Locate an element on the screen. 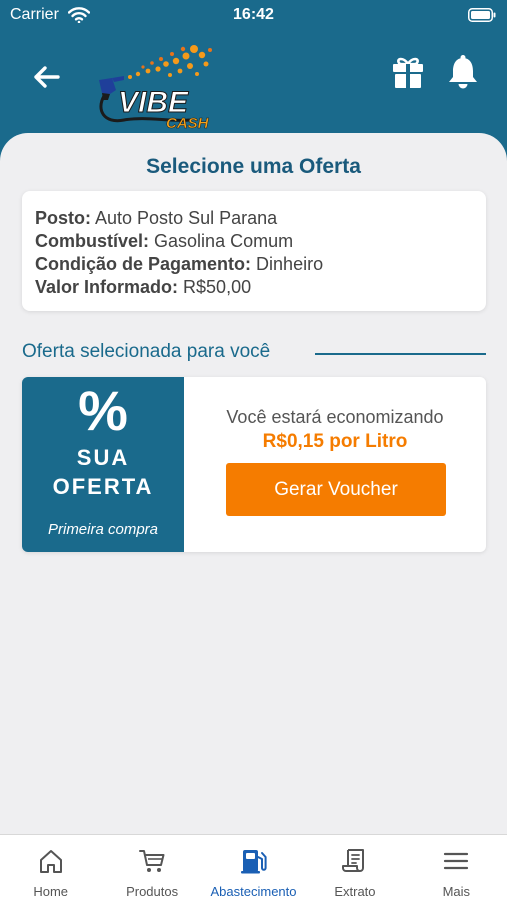 Image resolution: width=507 pixels, height=900 pixels. bell-icon is located at coordinates (463, 72).